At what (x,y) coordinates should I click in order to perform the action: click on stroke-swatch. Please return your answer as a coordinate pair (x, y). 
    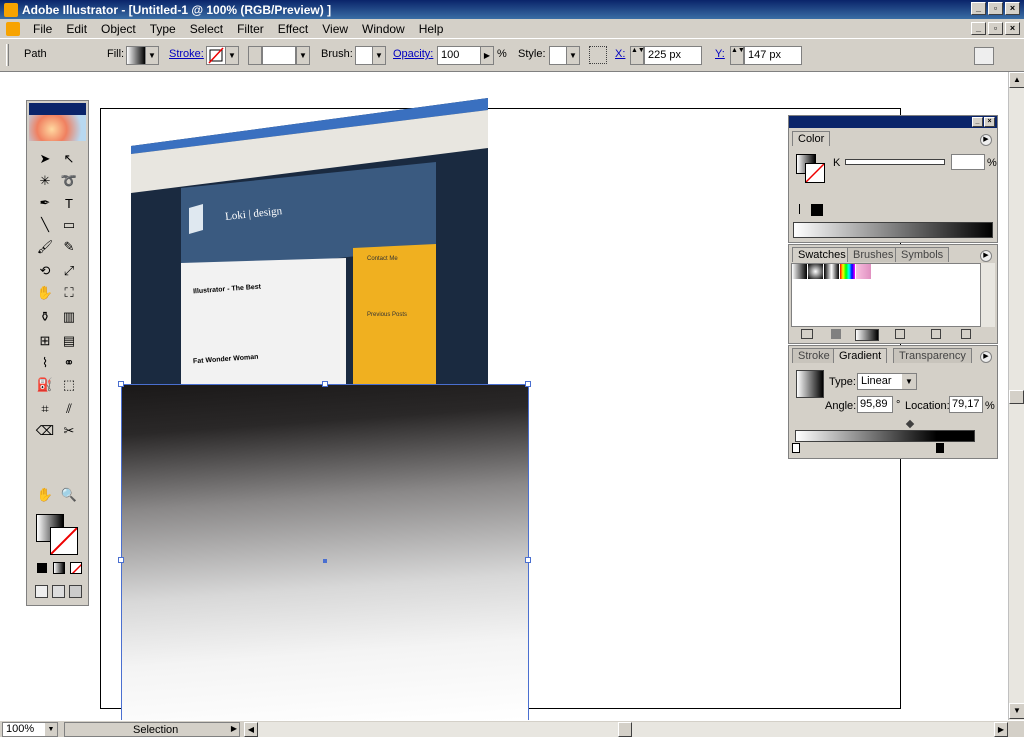
    Looking at the image, I should click on (216, 55).